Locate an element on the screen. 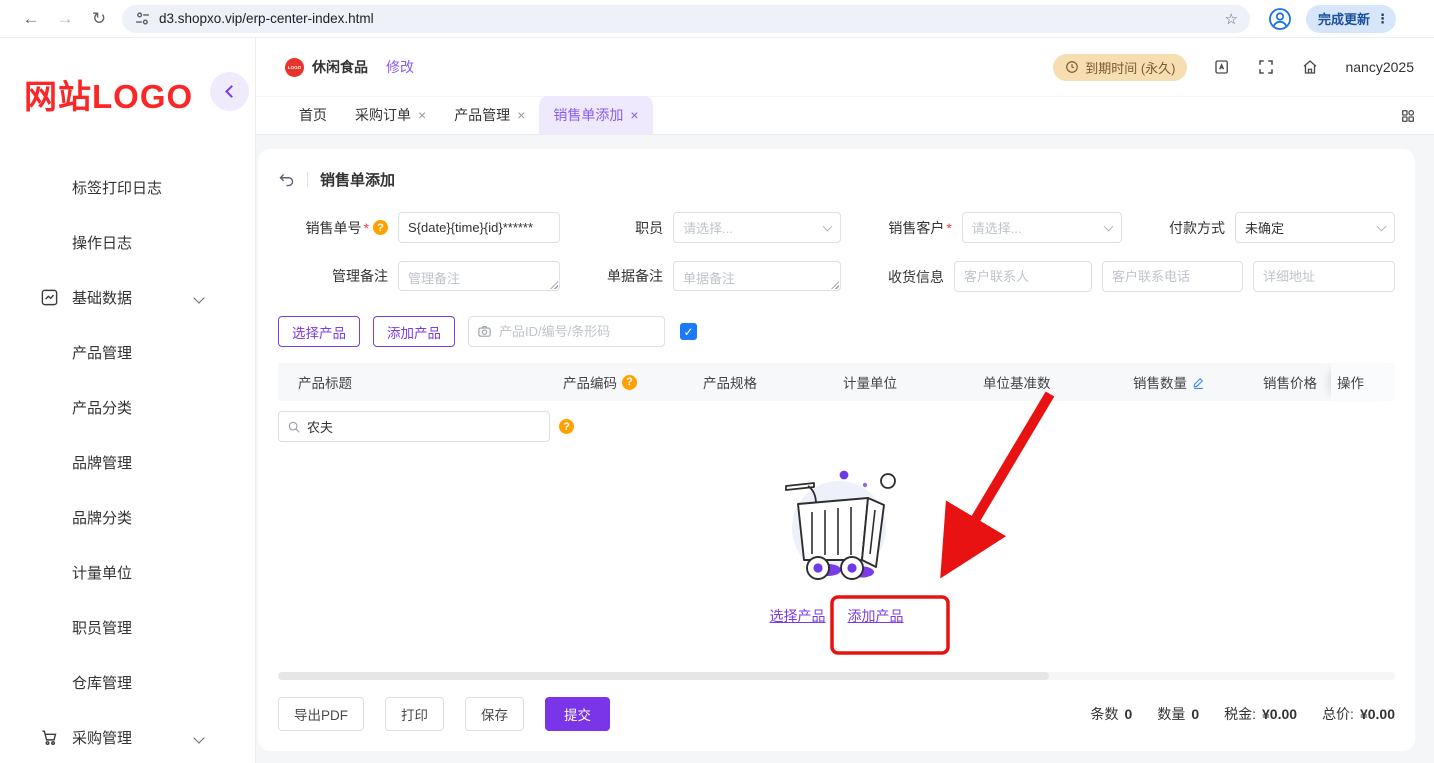 This screenshot has width=1434, height=763. expire-label: 到期时间 (永久) is located at coordinates (1130, 68).